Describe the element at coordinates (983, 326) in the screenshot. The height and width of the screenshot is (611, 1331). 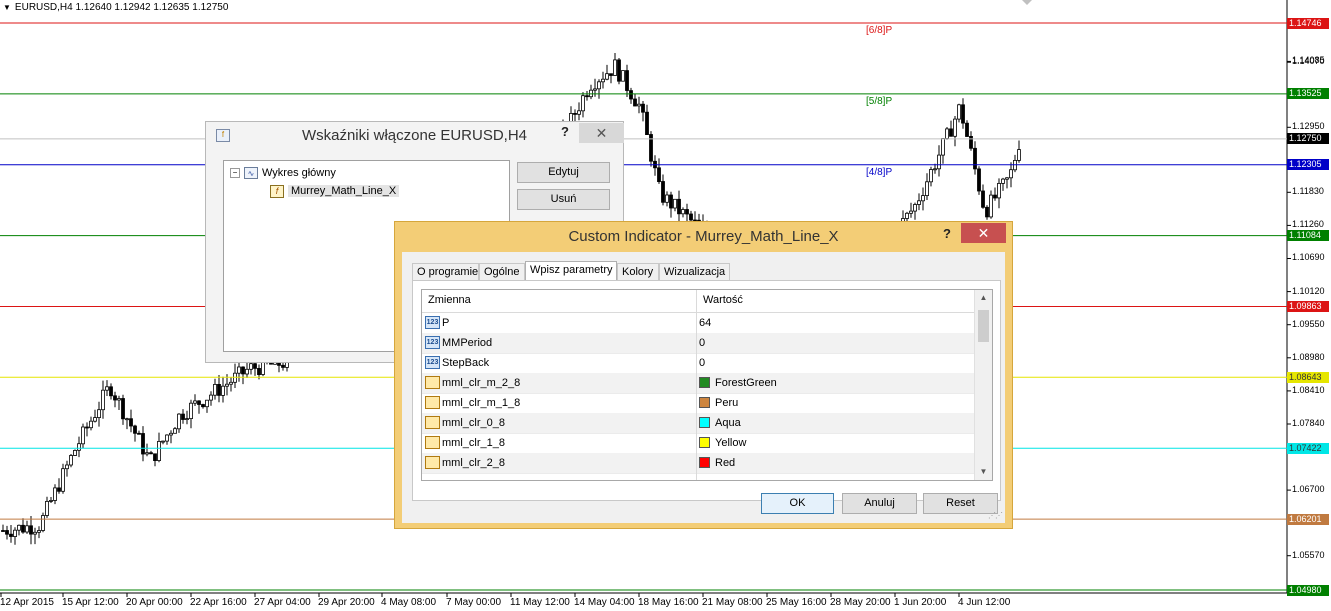
I see `scroll-thumb` at that location.